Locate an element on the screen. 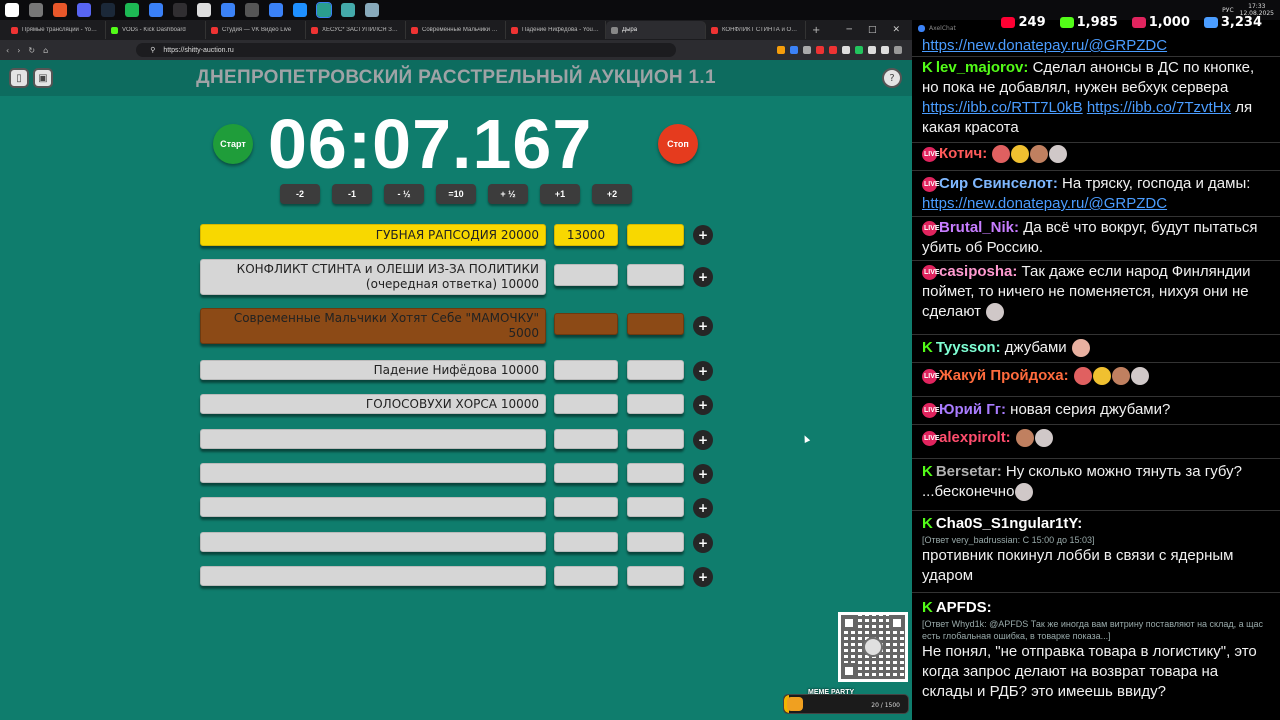 The height and width of the screenshot is (720, 1280). chat-username: Юрий Гг: is located at coordinates (972, 409).